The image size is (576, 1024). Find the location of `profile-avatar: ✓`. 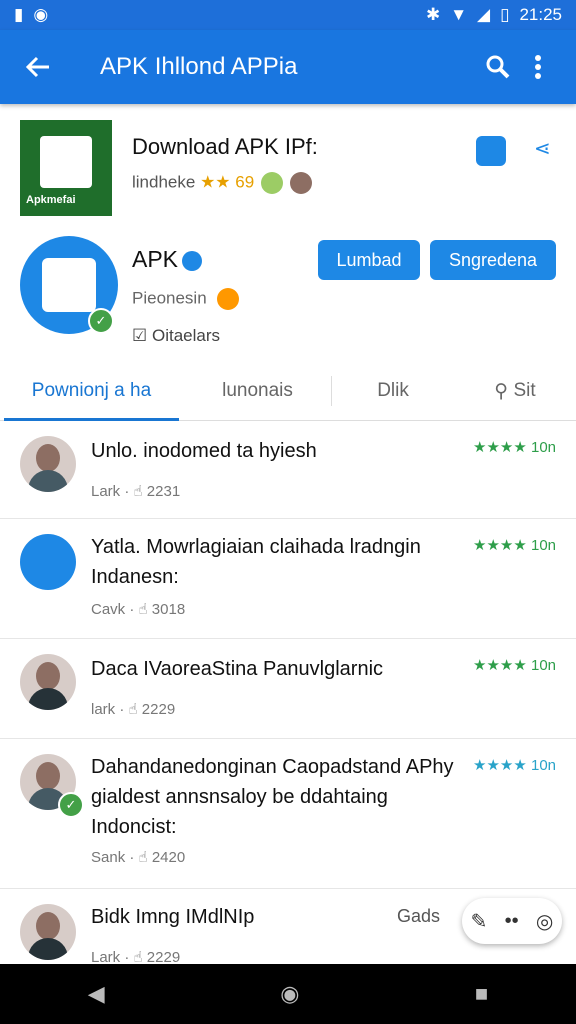

profile-avatar: ✓ is located at coordinates (69, 285).